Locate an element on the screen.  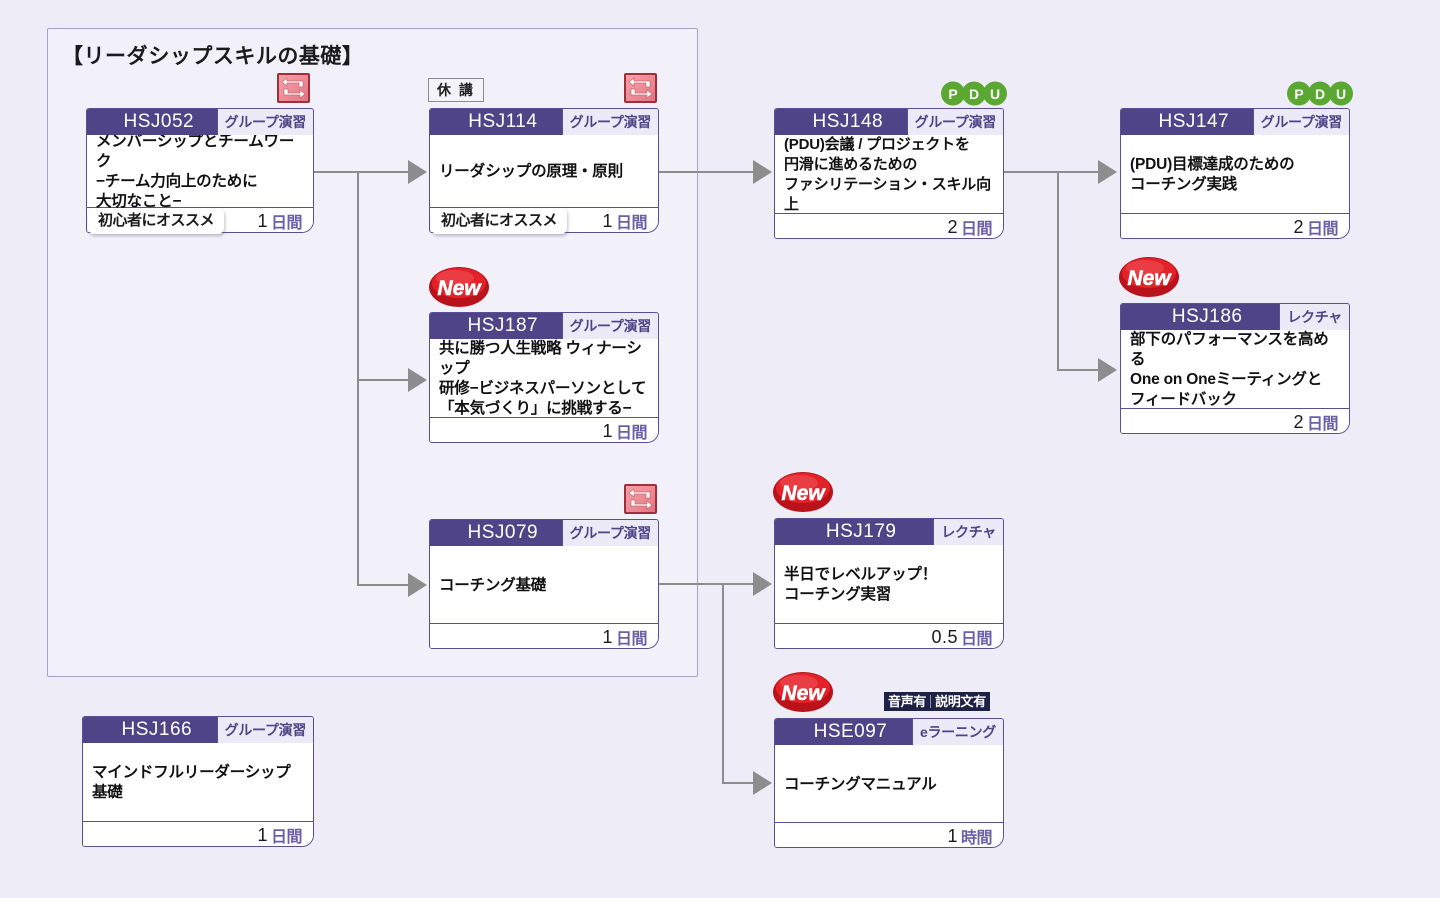
course-code: HSJ166 is located at coordinates (157, 729).